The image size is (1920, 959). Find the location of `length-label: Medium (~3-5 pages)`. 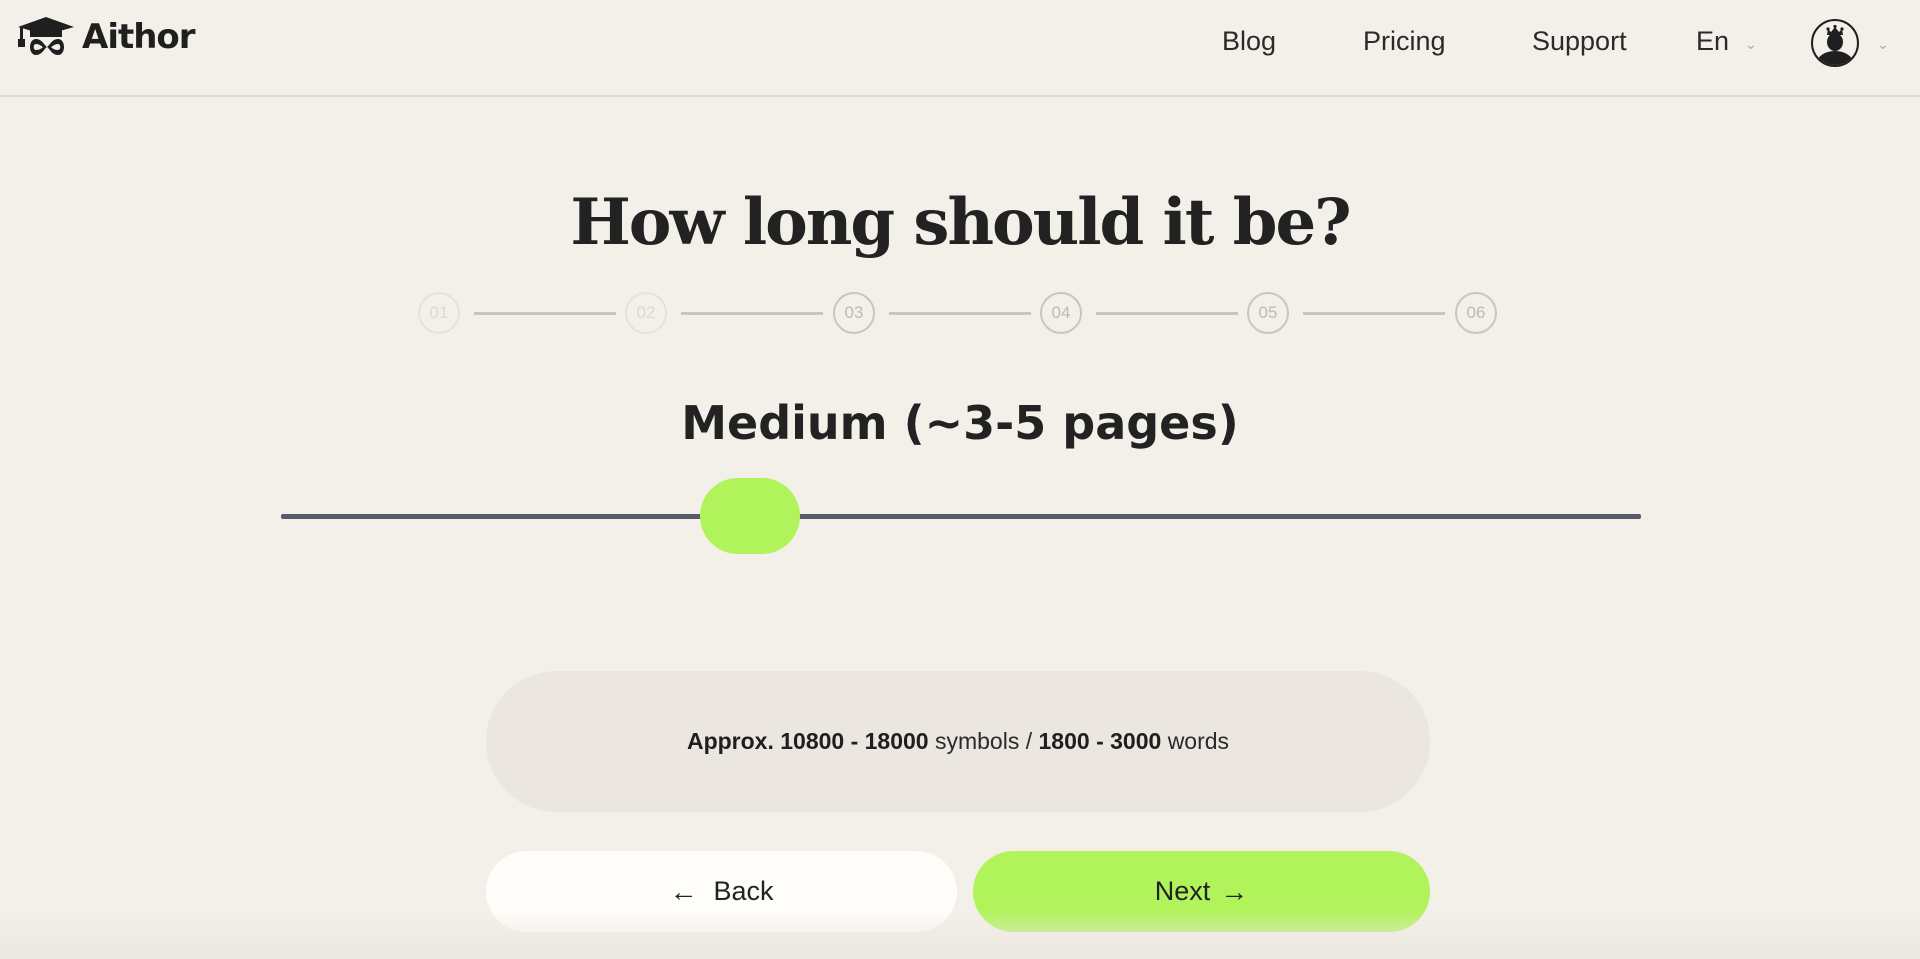

length-label: Medium (~3-5 pages) is located at coordinates (960, 423).